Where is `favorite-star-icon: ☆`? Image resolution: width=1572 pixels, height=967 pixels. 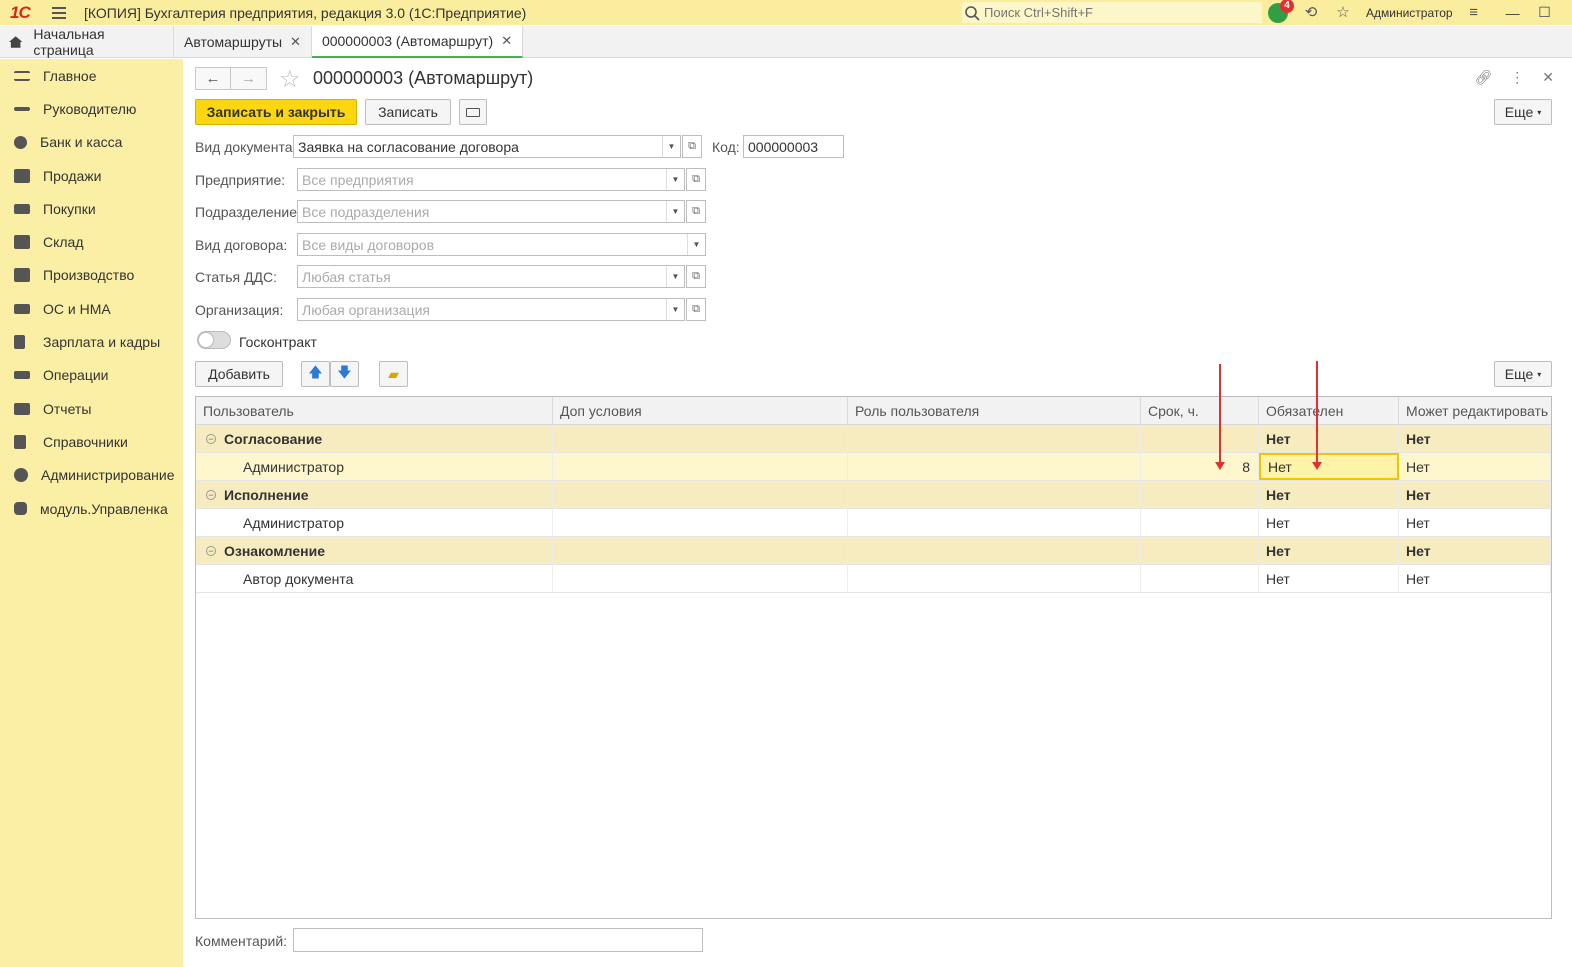
favorite-star-icon: ☆ is located at coordinates (290, 79).